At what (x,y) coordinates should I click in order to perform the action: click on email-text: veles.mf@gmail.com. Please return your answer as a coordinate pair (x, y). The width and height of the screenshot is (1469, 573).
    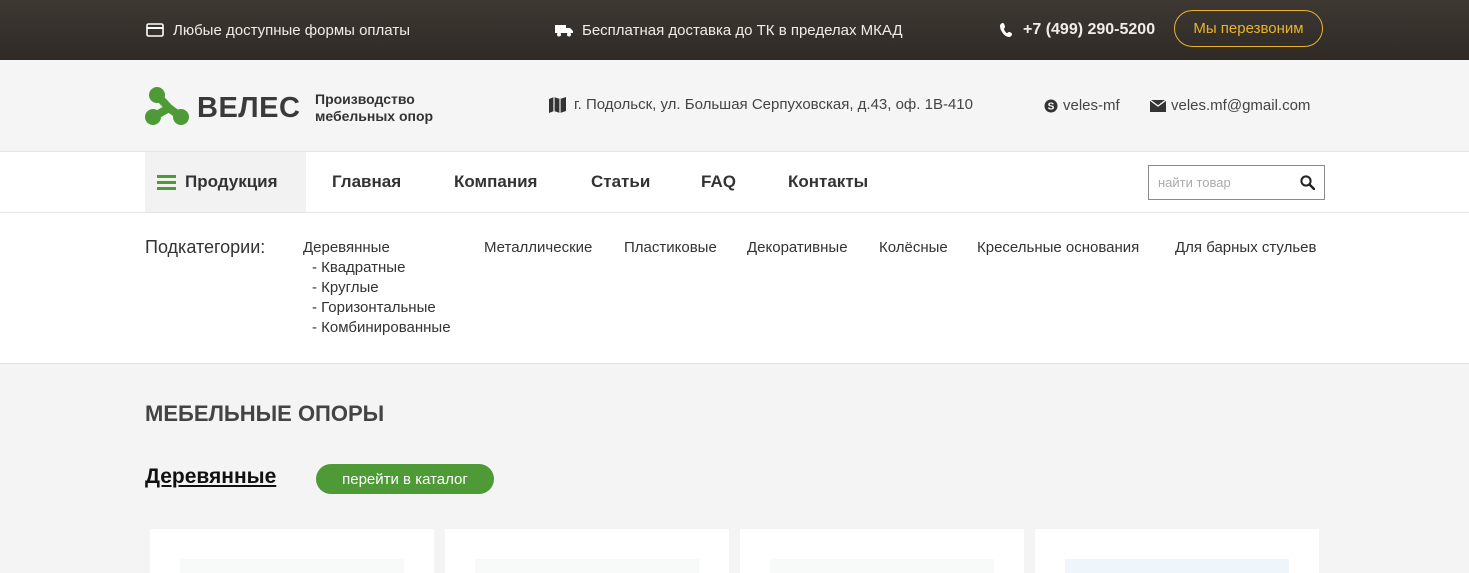
    Looking at the image, I should click on (1241, 105).